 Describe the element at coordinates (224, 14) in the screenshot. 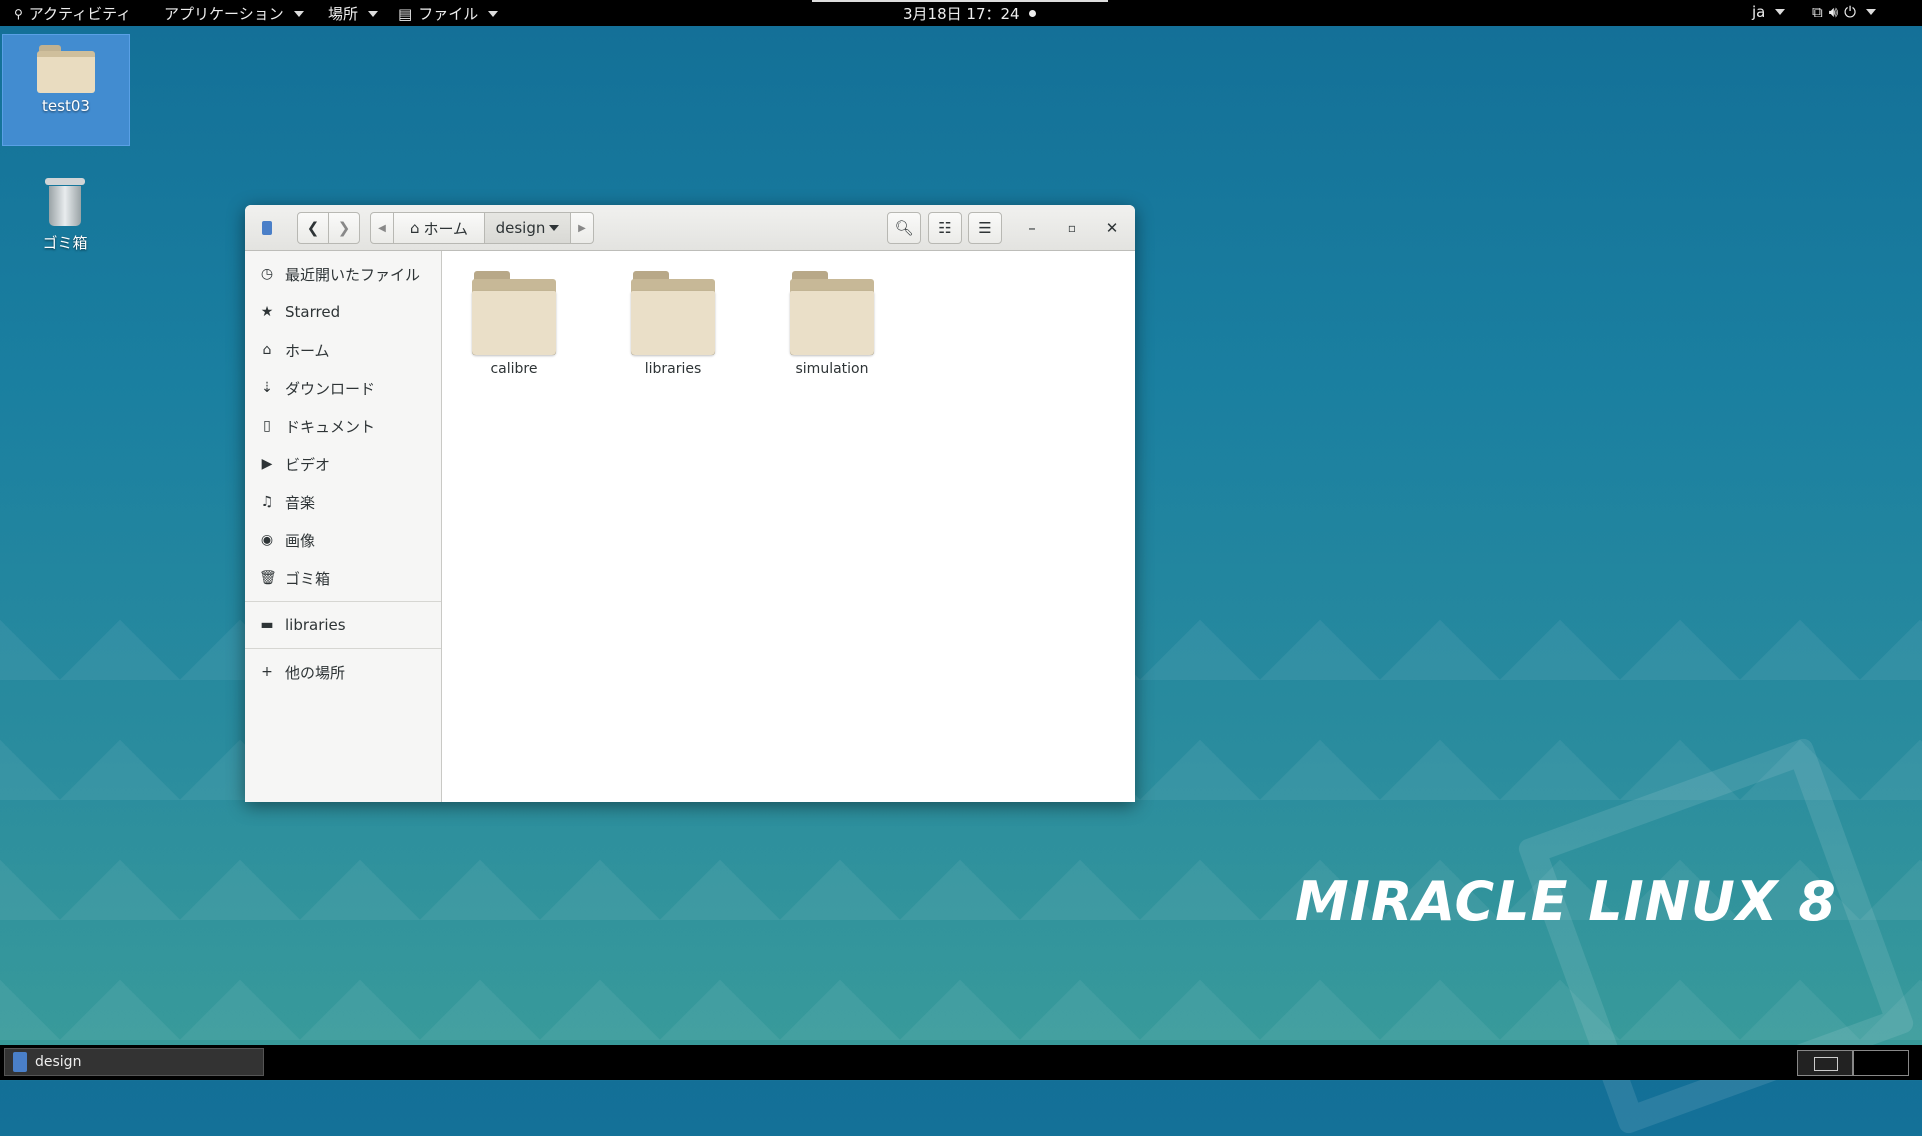

I see `applications-label: アプリケーション` at that location.